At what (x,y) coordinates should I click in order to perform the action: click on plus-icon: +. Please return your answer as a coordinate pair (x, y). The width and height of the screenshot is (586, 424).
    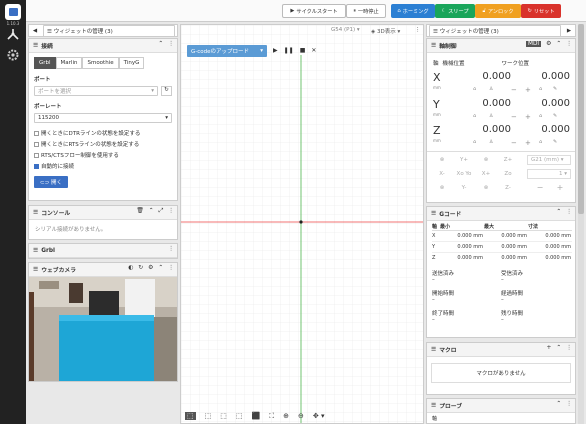
    Looking at the image, I should click on (548, 348).